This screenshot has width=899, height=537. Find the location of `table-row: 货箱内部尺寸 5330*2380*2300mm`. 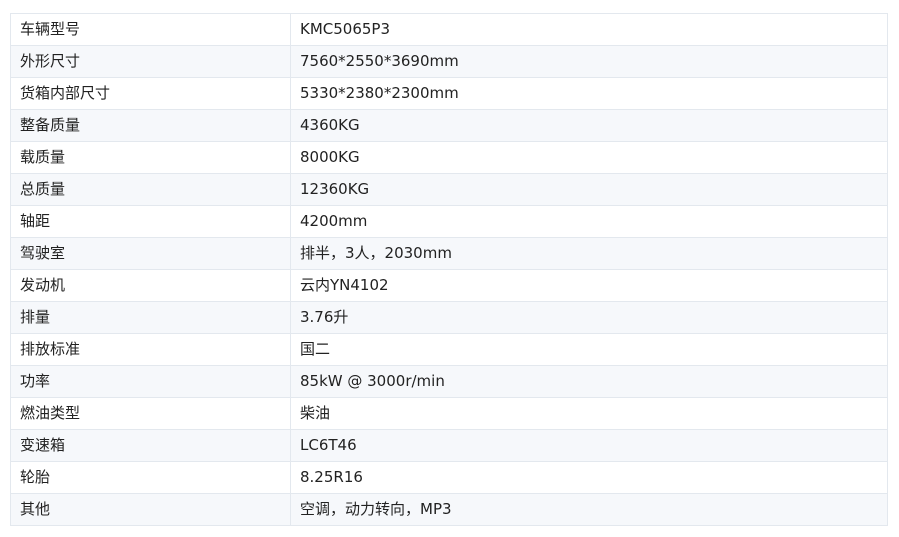

table-row: 货箱内部尺寸 5330*2380*2300mm is located at coordinates (449, 93).